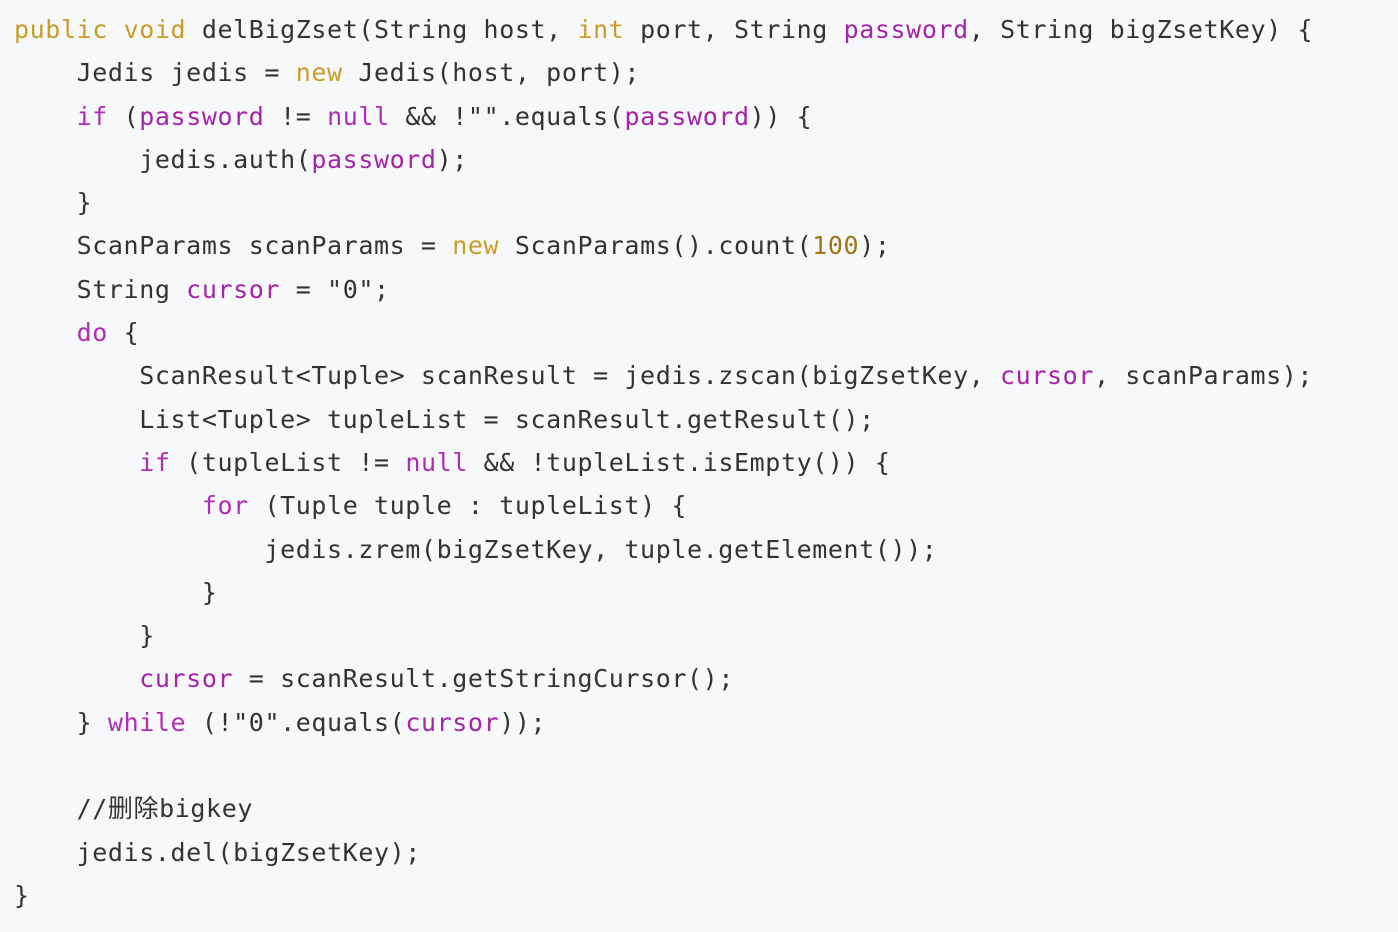  I want to click on code-token: jedis.del(bigZsetKey);, so click(217, 852).